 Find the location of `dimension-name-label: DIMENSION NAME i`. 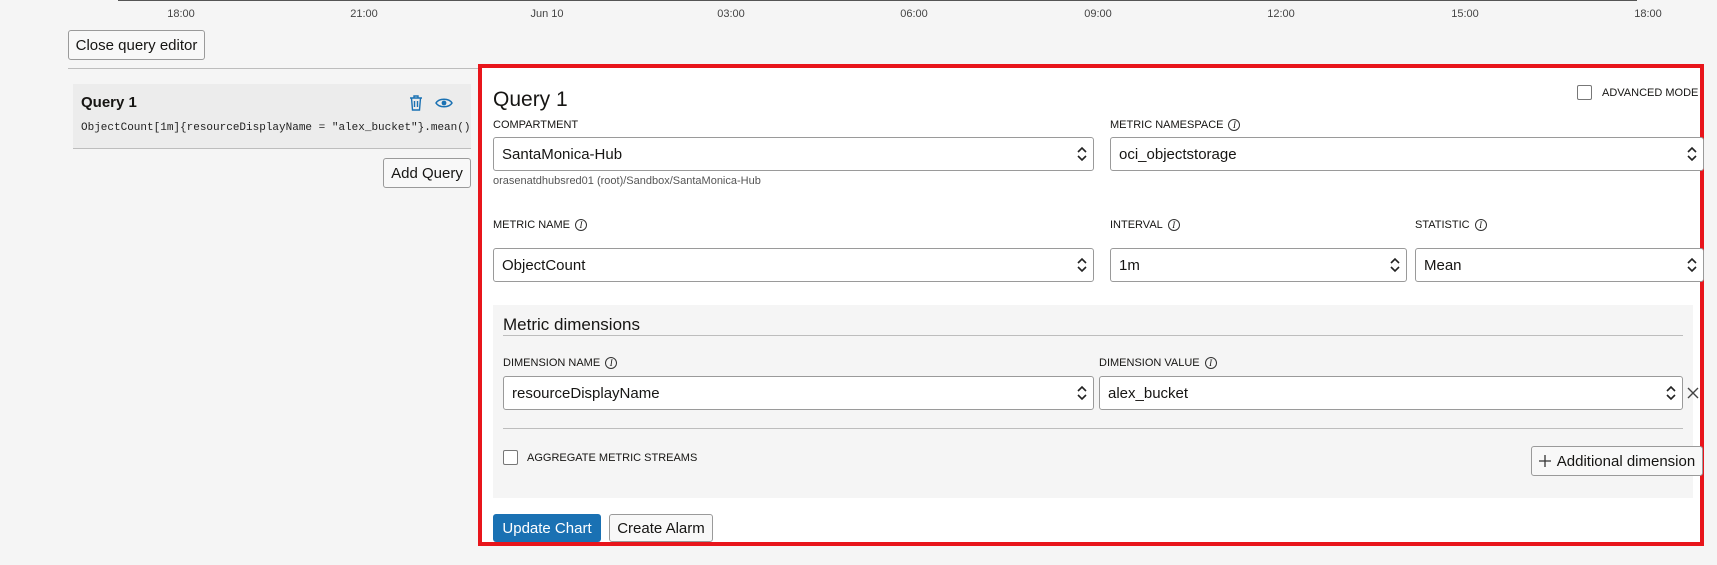

dimension-name-label: DIMENSION NAME i is located at coordinates (560, 363).